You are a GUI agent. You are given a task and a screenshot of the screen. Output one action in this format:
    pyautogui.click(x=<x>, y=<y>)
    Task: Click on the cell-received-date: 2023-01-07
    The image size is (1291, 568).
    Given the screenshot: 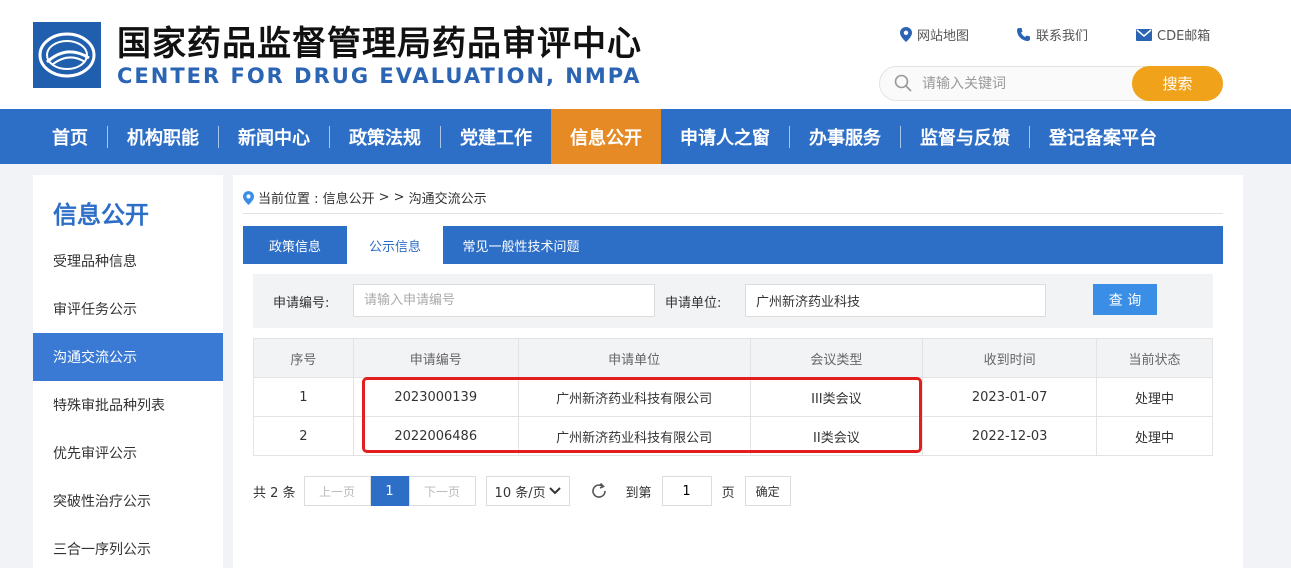 What is the action you would take?
    pyautogui.click(x=1010, y=397)
    